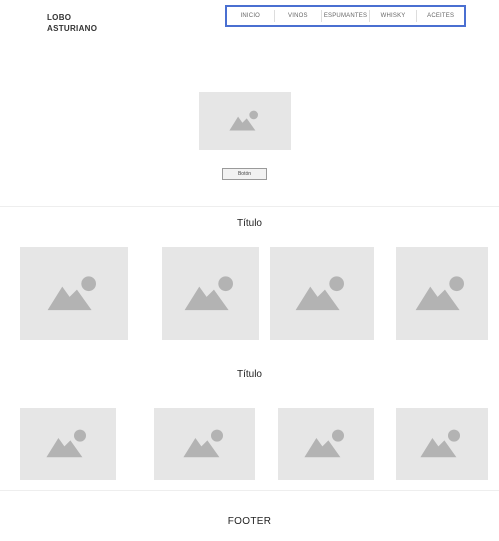 The image size is (499, 541). I want to click on hero-button: Botón, so click(244, 174).